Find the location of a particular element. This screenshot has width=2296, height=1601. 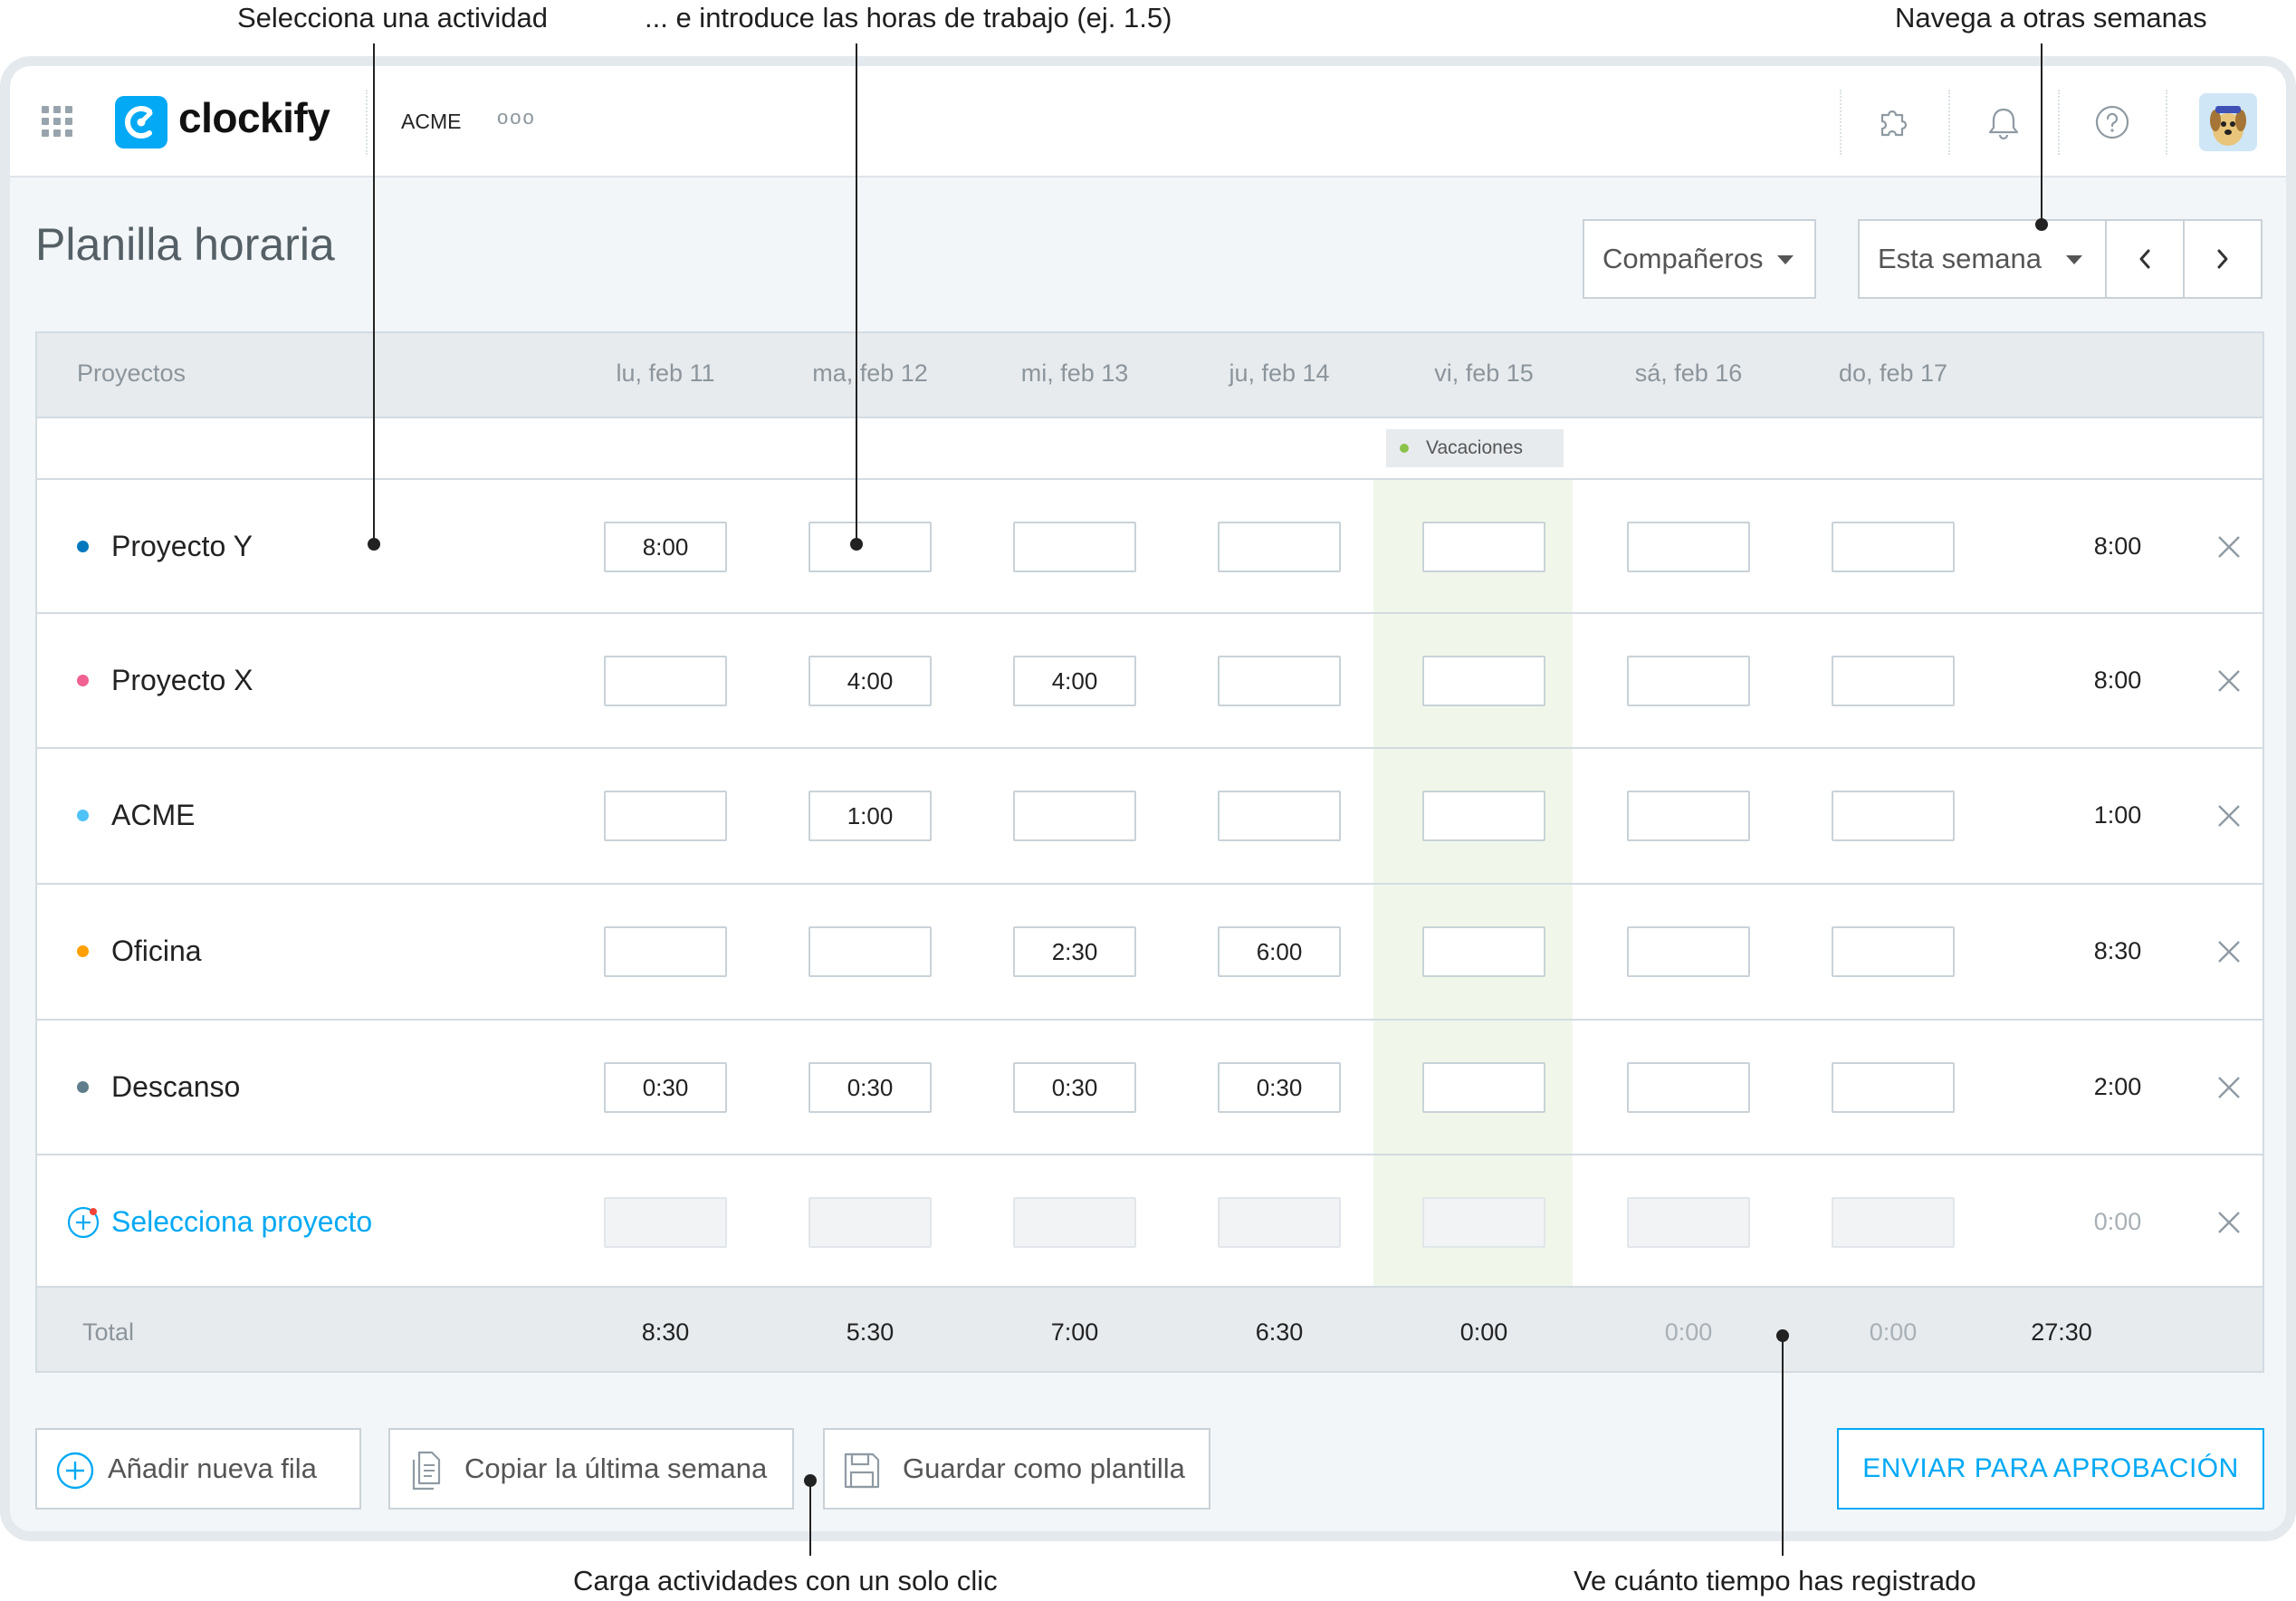

week-dropdown: Esta semana is located at coordinates (1983, 259).